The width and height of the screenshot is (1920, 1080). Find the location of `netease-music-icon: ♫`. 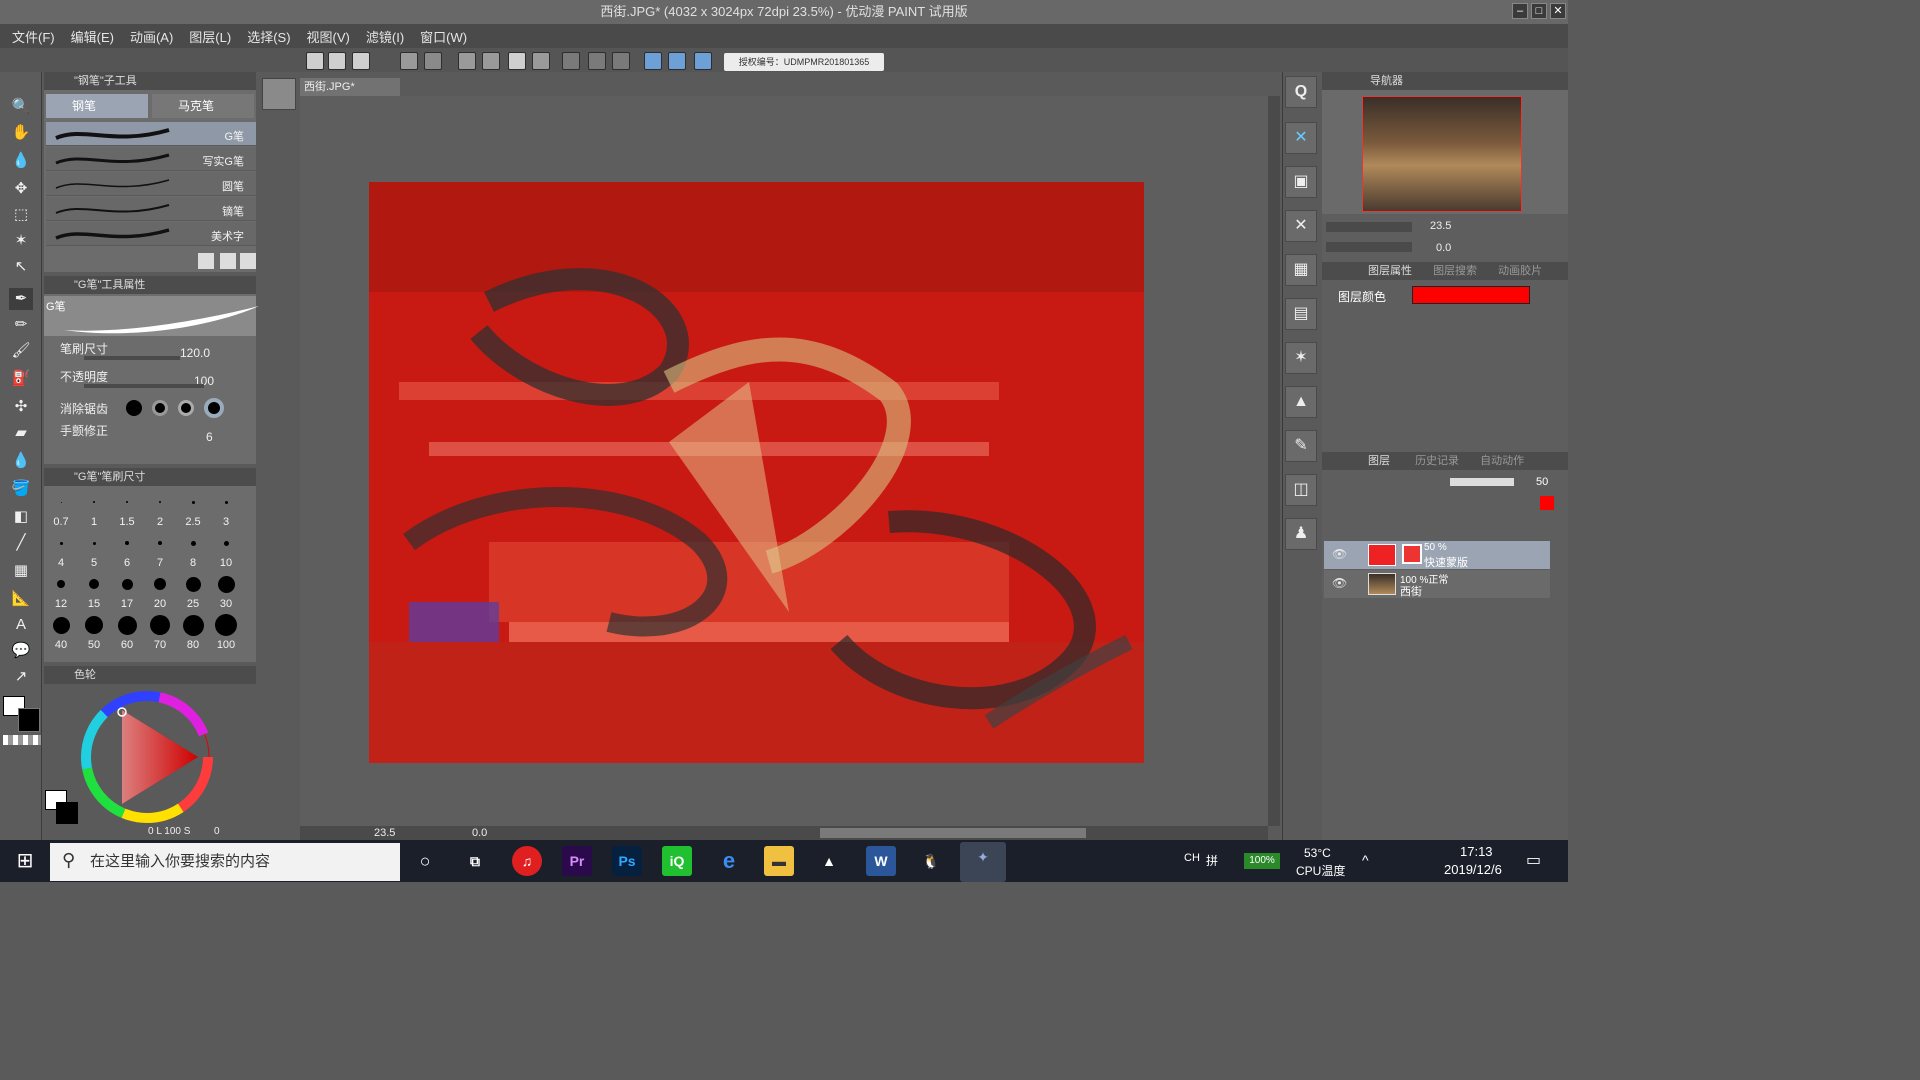

netease-music-icon: ♫ is located at coordinates (527, 861).